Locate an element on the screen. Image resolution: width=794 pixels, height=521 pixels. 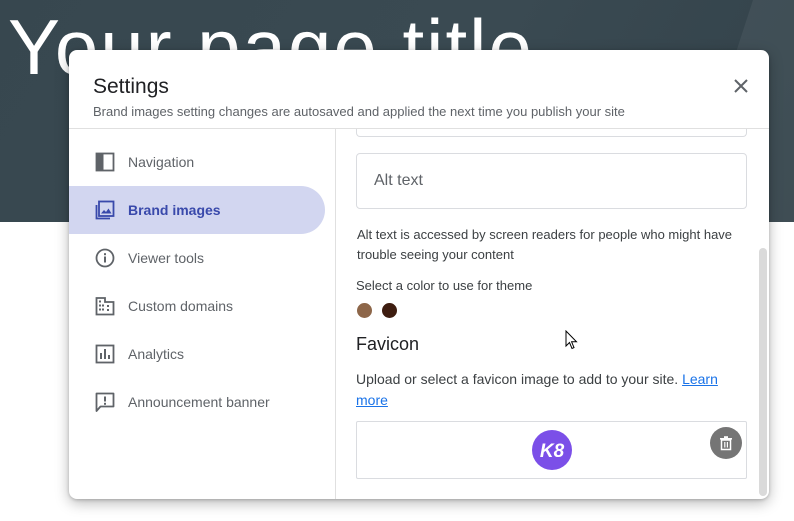
favicon-logo-text: K8 is located at coordinates (552, 451).